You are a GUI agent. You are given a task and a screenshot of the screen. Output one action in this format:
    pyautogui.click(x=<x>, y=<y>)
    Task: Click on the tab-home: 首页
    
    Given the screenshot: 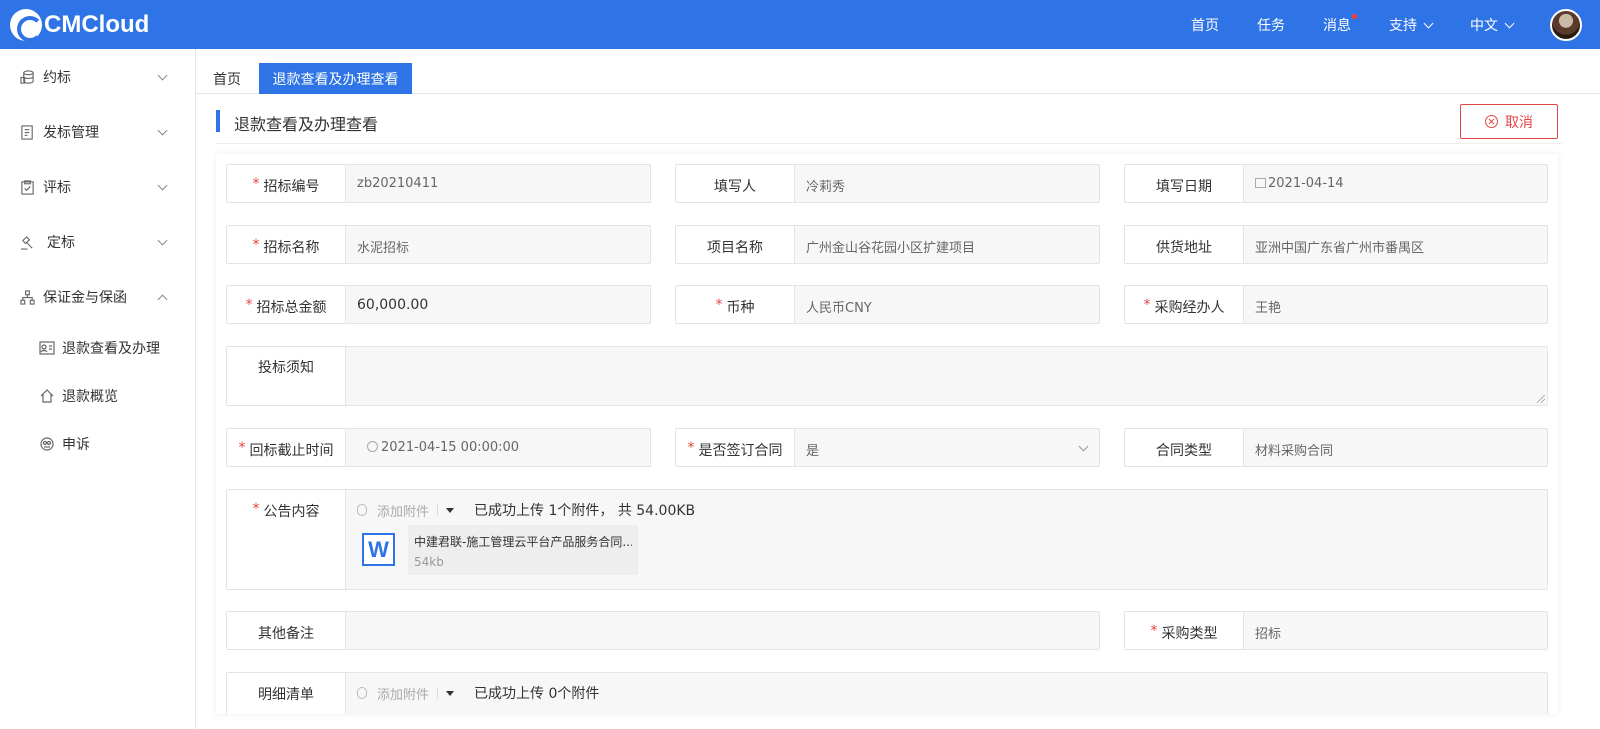 What is the action you would take?
    pyautogui.click(x=227, y=78)
    